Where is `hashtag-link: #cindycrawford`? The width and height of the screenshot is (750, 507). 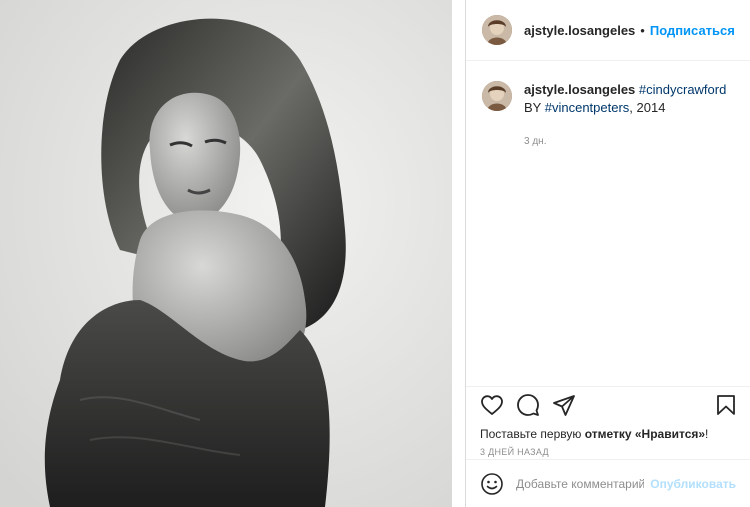 hashtag-link: #cindycrawford is located at coordinates (682, 89).